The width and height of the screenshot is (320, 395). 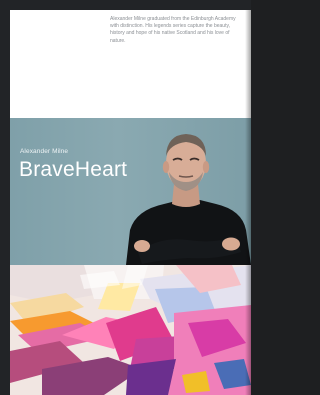 What do you see at coordinates (44, 151) in the screenshot?
I see `author-name: Alexander Milne` at bounding box center [44, 151].